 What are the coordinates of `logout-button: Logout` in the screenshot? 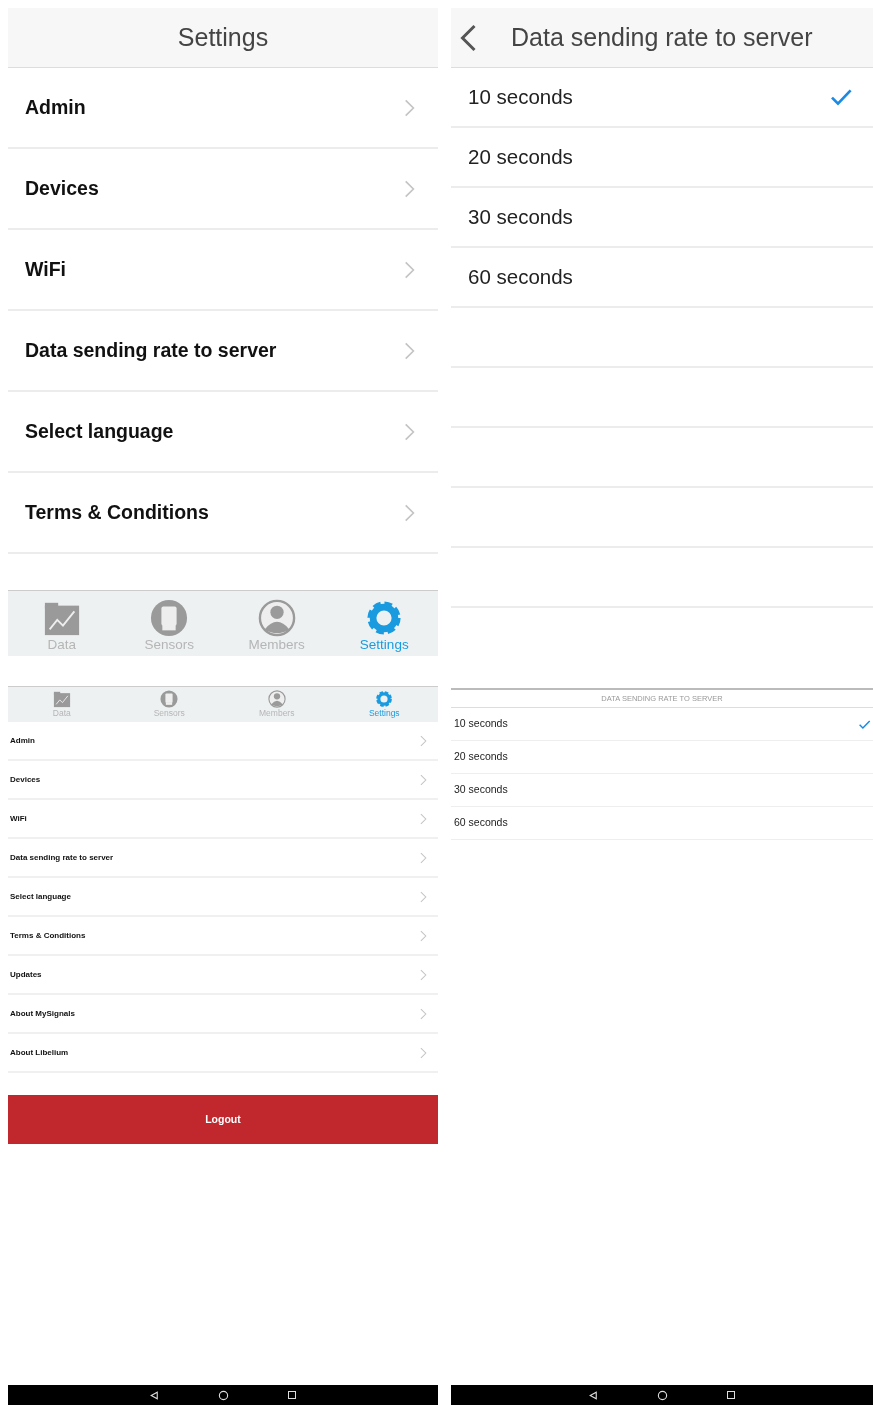 It's located at (223, 1119).